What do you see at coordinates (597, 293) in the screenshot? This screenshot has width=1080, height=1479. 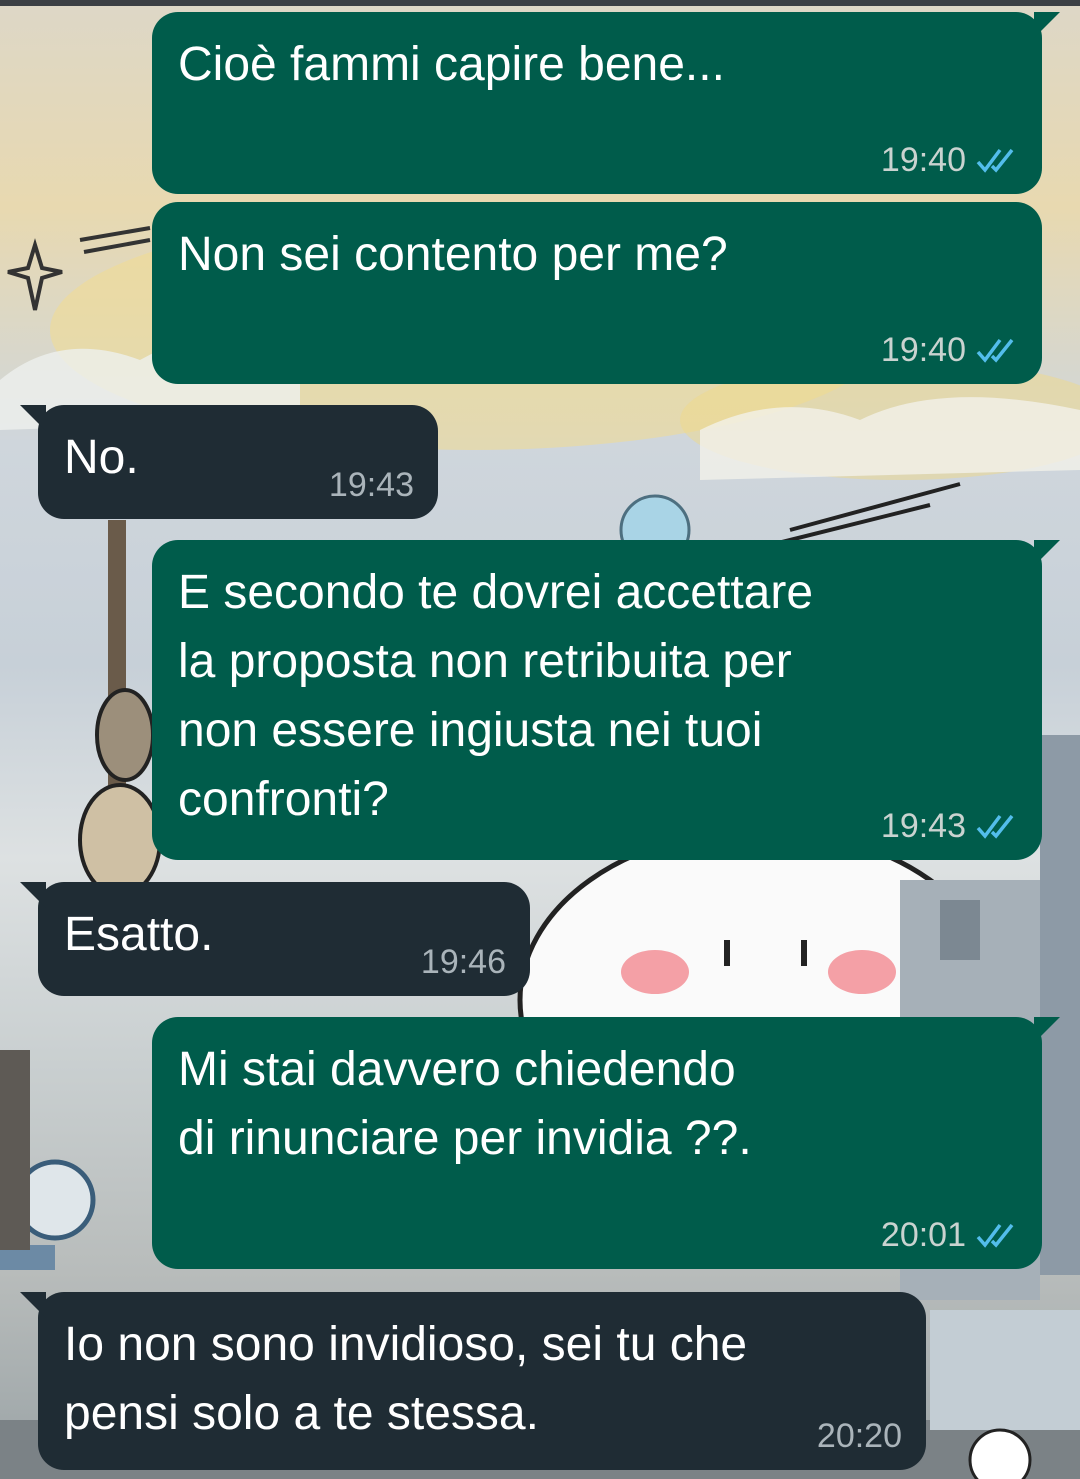 I see `message-bubble-outgoing: Non sei contento per me? 19:40` at bounding box center [597, 293].